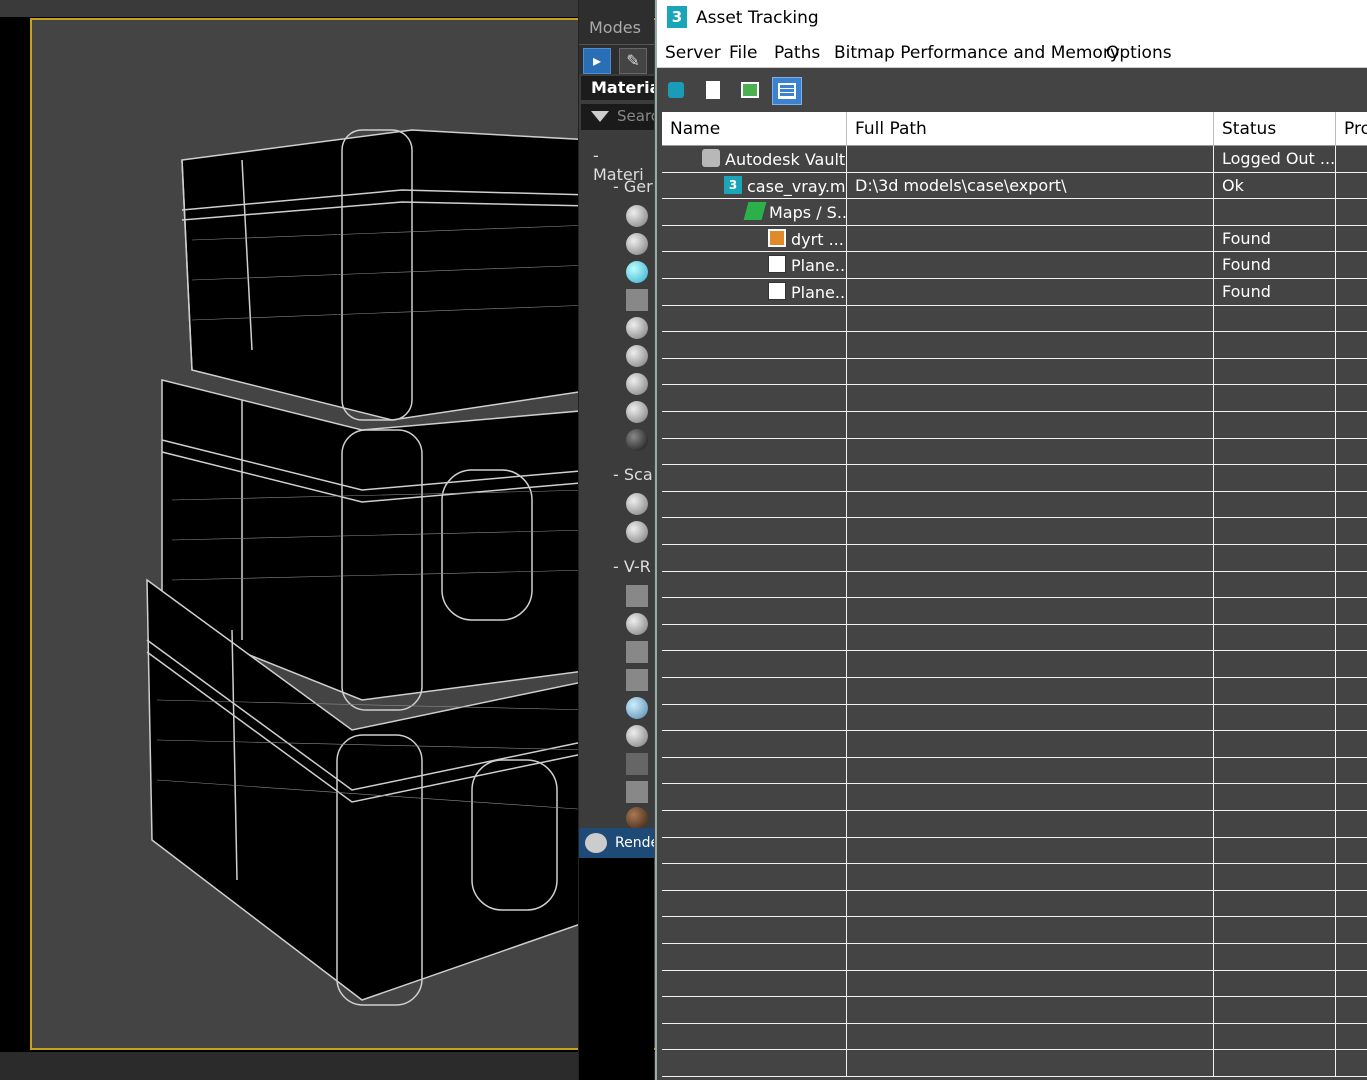  What do you see at coordinates (750, 91) in the screenshot?
I see `tree-view-button` at bounding box center [750, 91].